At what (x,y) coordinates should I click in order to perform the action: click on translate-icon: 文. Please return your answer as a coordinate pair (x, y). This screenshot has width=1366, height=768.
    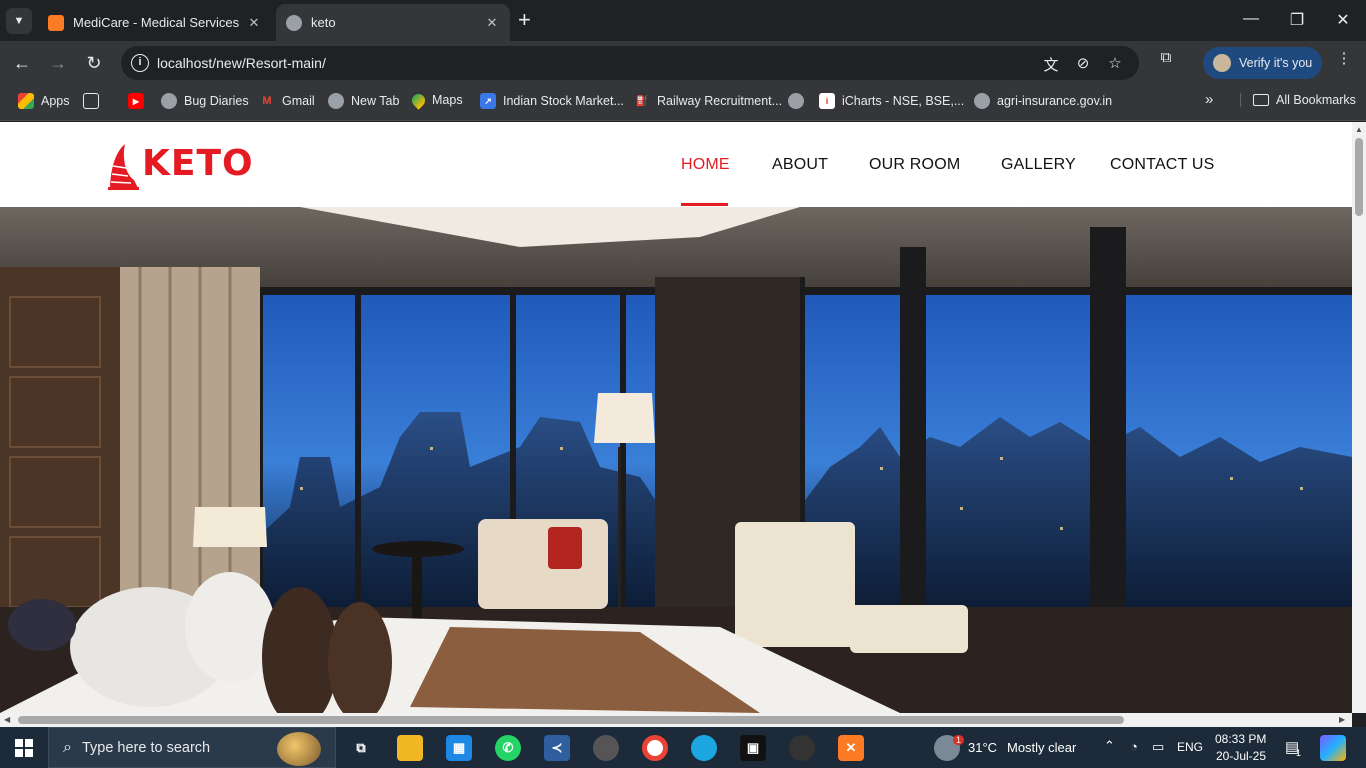
    Looking at the image, I should click on (1051, 64).